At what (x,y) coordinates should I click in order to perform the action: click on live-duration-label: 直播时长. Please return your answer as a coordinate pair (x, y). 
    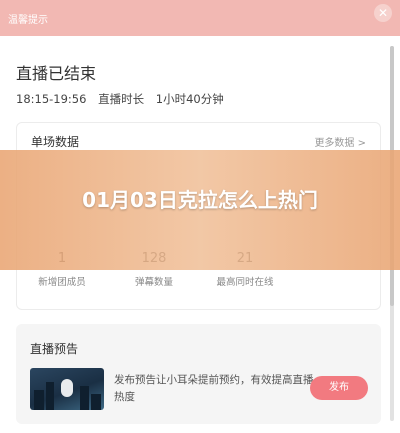
    Looking at the image, I should click on (121, 99).